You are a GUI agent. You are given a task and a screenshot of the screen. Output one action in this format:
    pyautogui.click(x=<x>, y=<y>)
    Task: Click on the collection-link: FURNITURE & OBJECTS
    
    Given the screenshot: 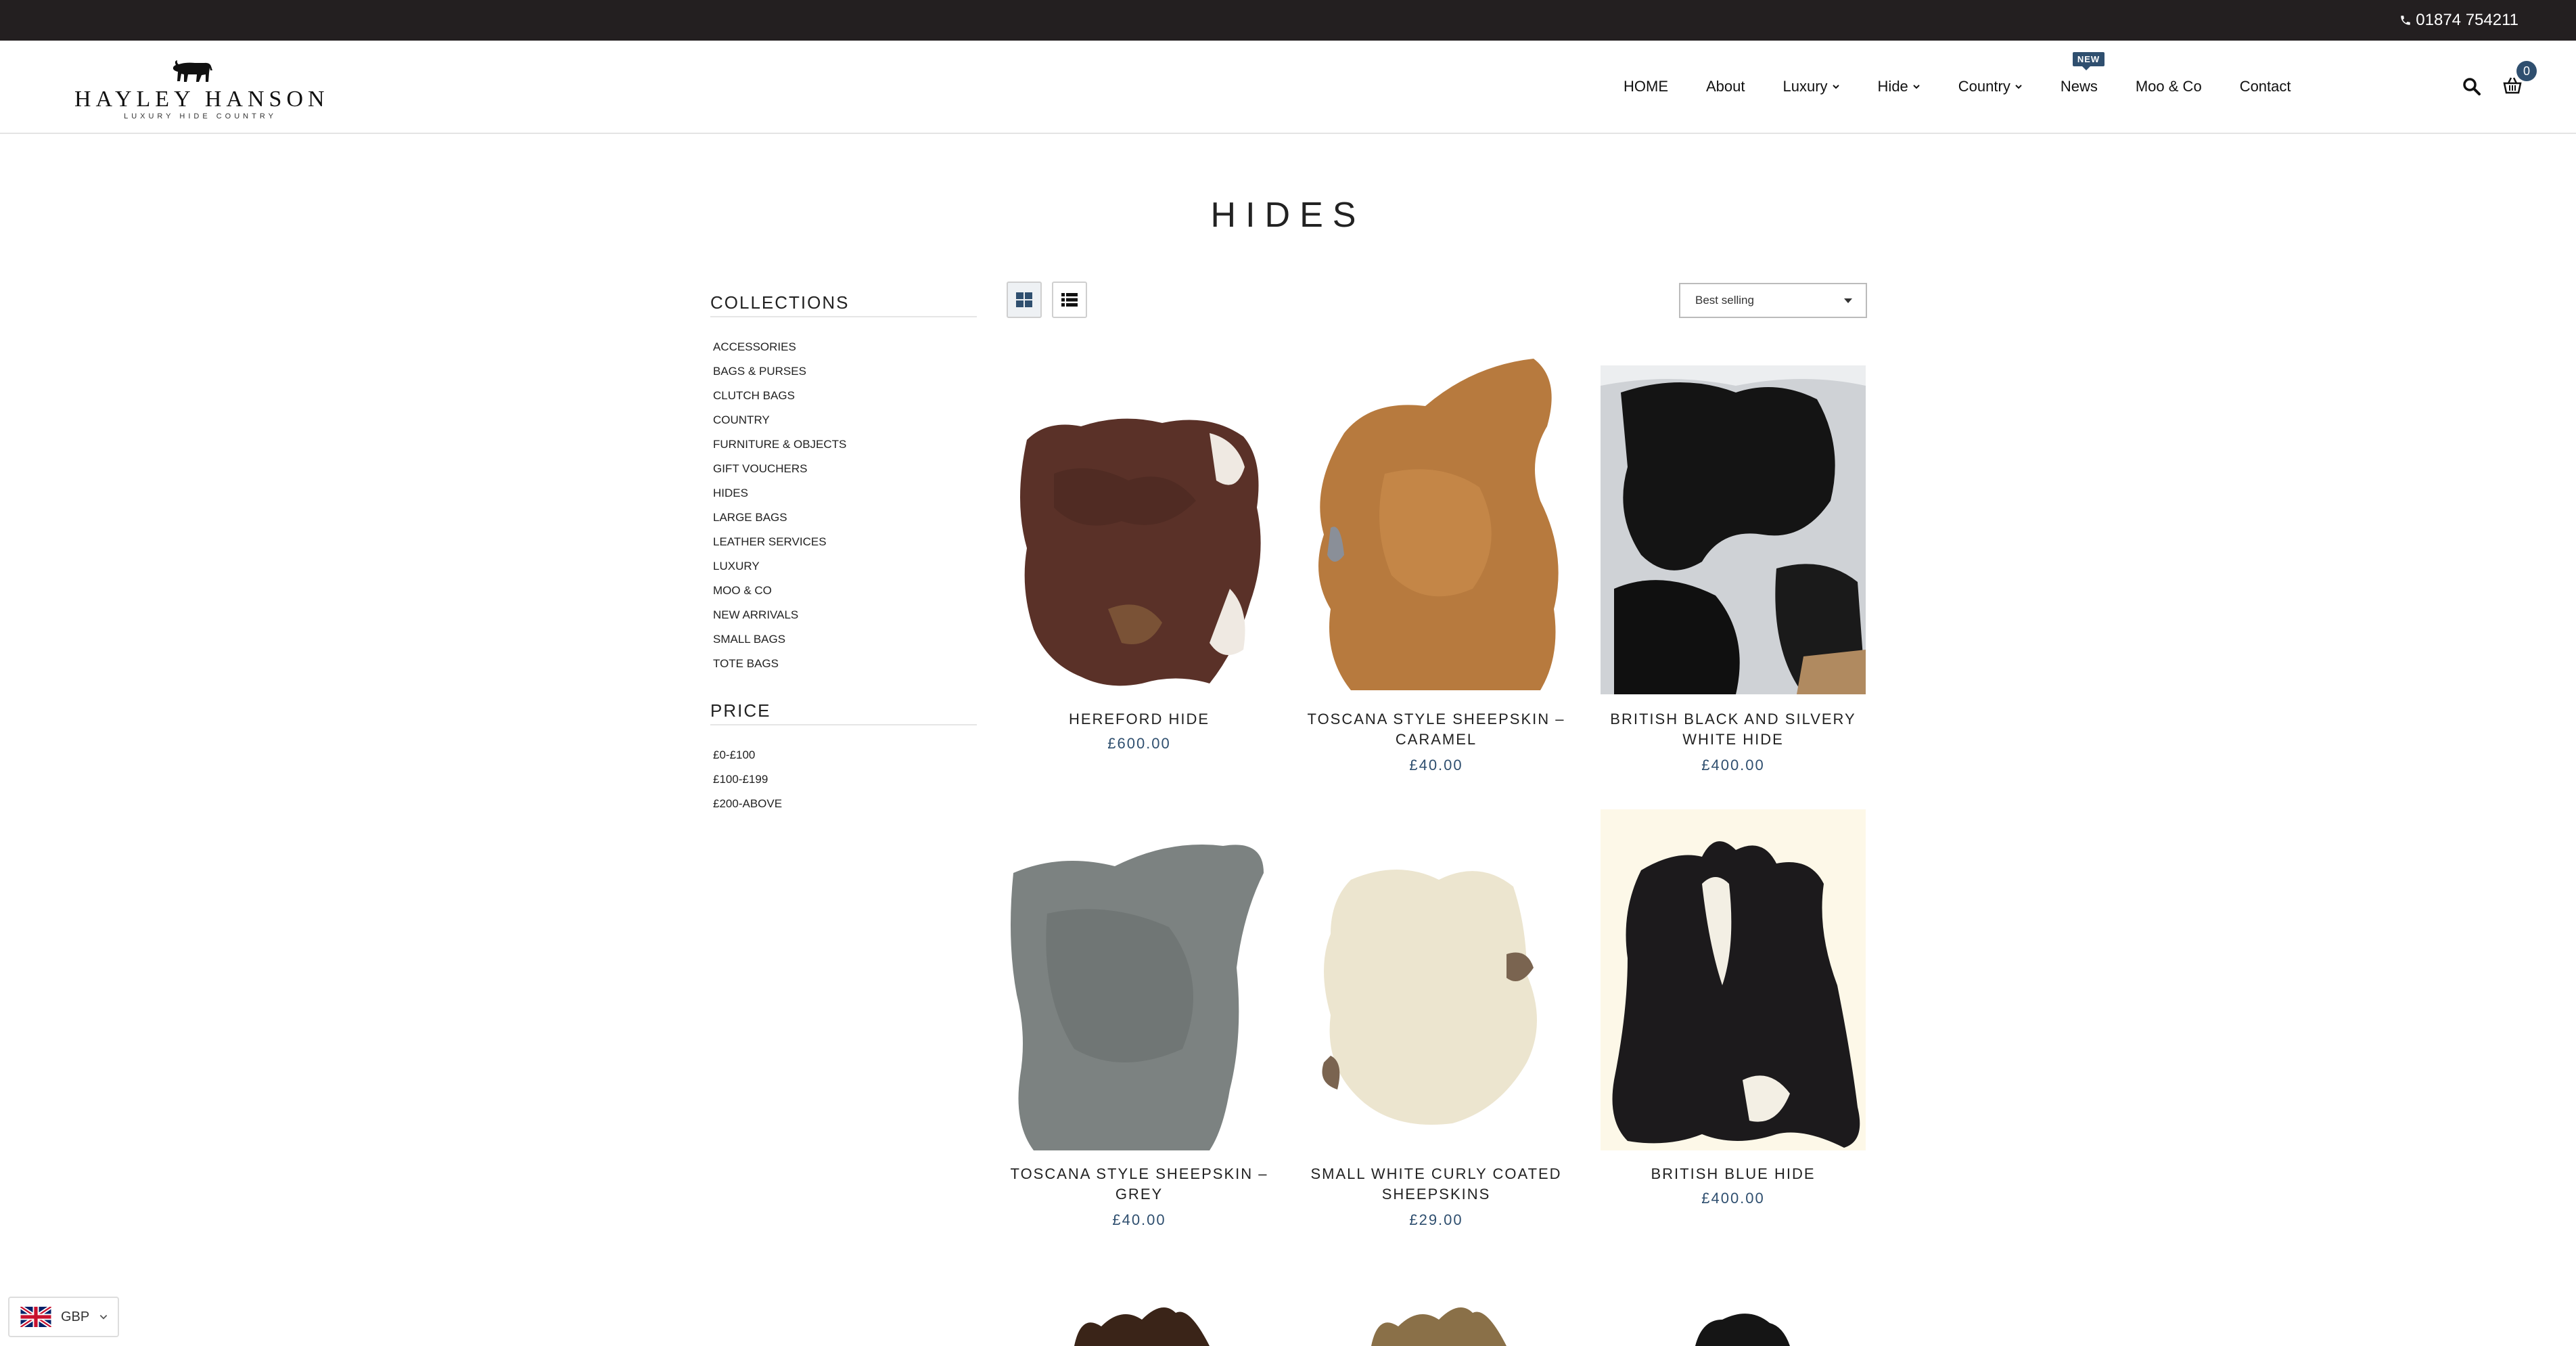 What is the action you would take?
    pyautogui.click(x=845, y=445)
    